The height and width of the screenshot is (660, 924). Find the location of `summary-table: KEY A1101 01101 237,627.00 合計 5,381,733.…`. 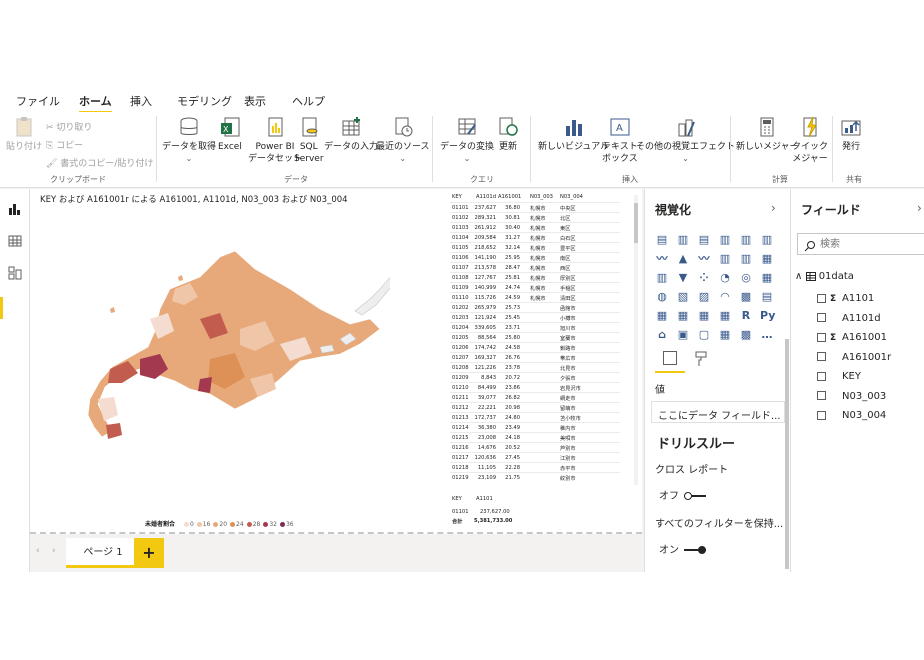

summary-table: KEY A1101 01101 237,627.00 合計 5,381,733.… is located at coordinates (530, 510).